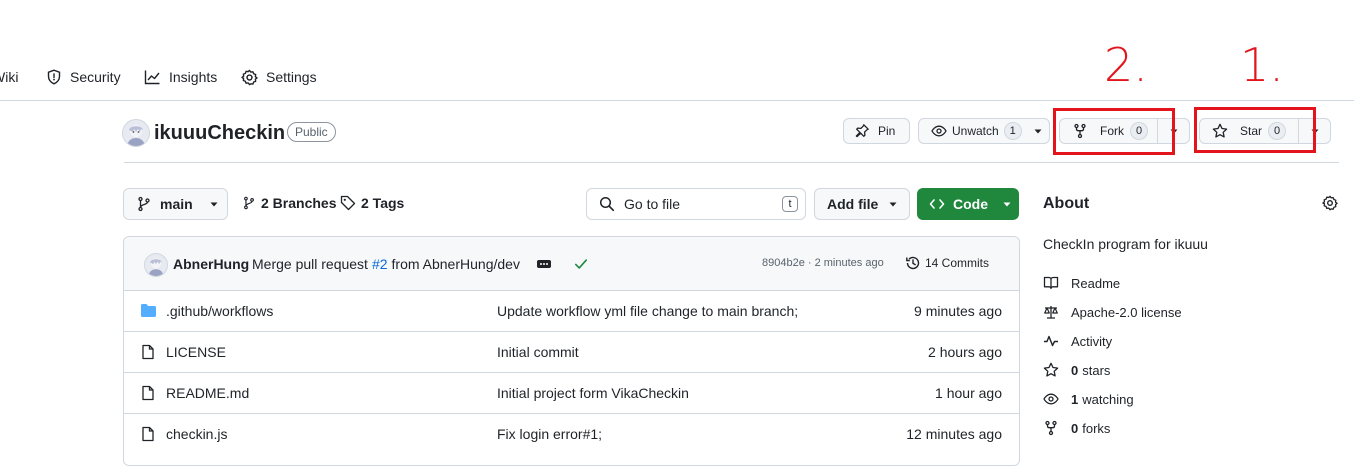  I want to click on readme-link: Readme, so click(1081, 283).